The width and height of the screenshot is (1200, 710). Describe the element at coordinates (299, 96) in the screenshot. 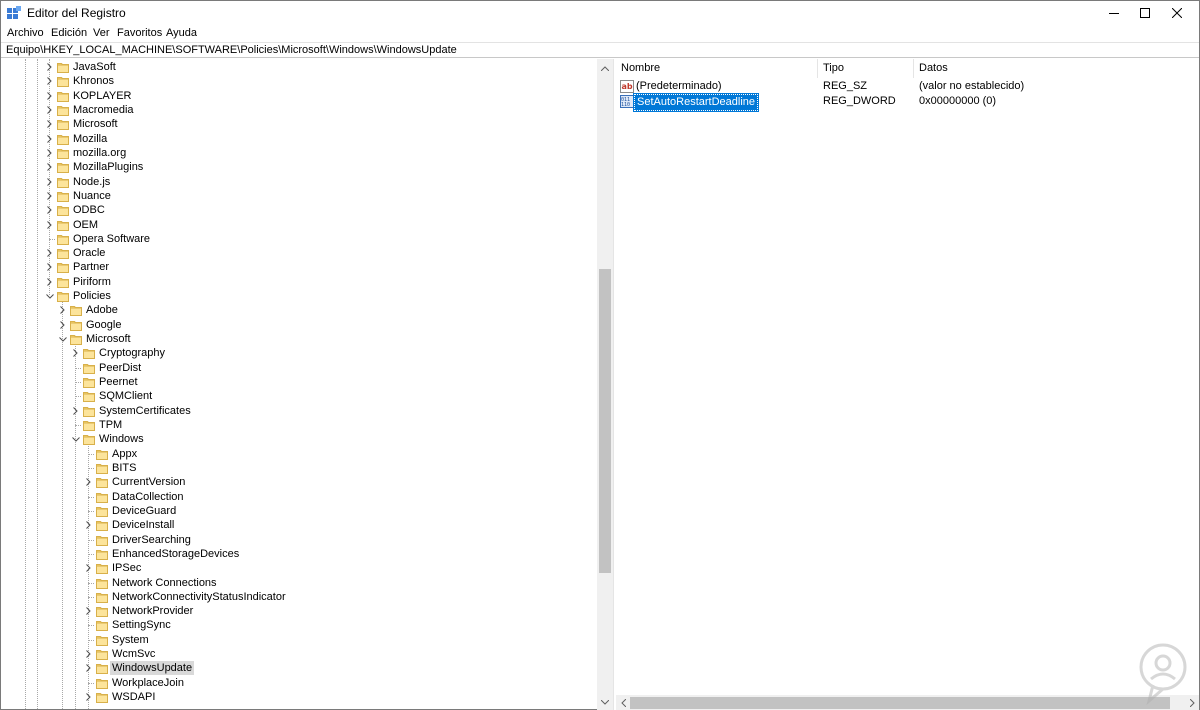

I see `tree-node: KOPLAYER` at that location.